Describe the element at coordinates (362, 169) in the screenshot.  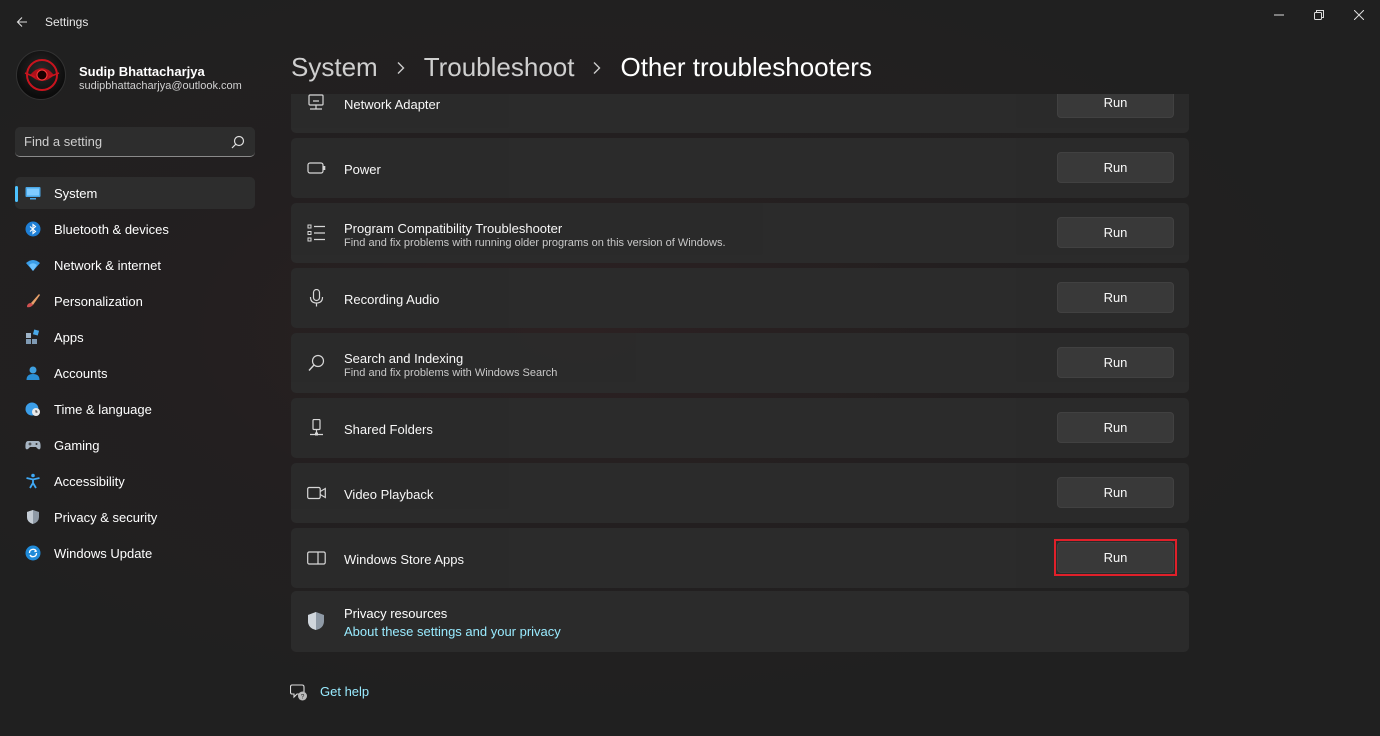
I see `troubleshooter-title: Power` at that location.